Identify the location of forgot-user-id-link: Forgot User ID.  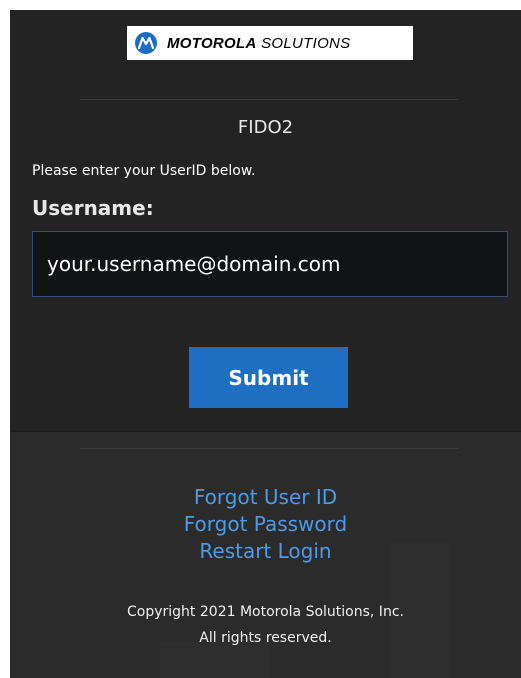
(265, 497).